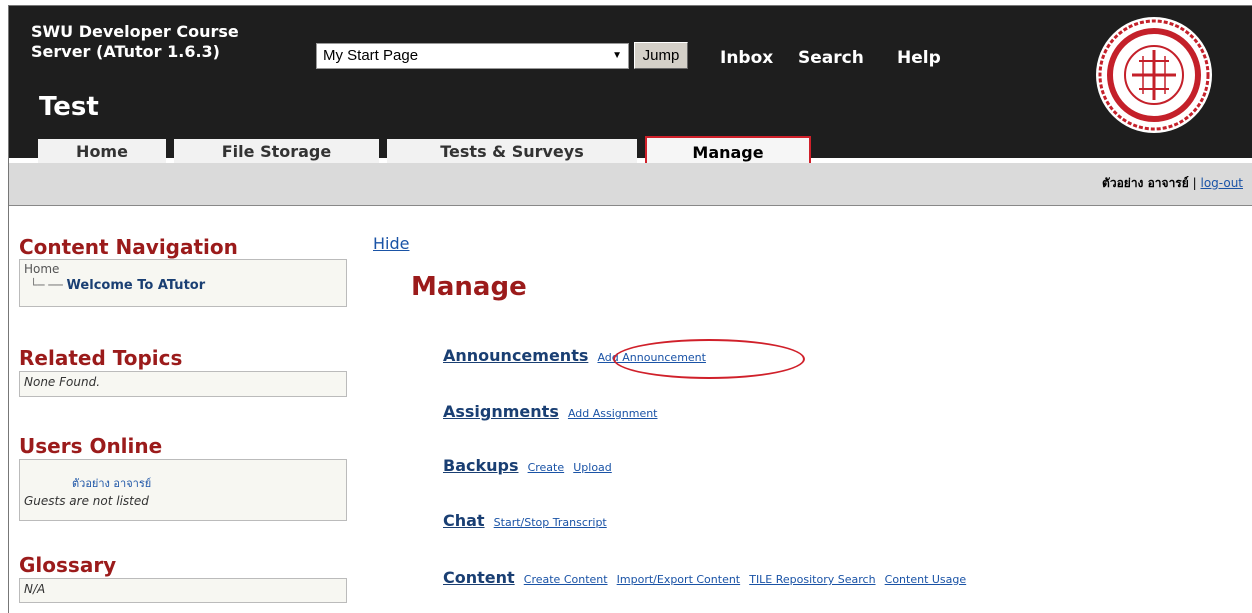 The width and height of the screenshot is (1252, 613). What do you see at coordinates (276, 151) in the screenshot?
I see `tab-file-storage: File Storage` at bounding box center [276, 151].